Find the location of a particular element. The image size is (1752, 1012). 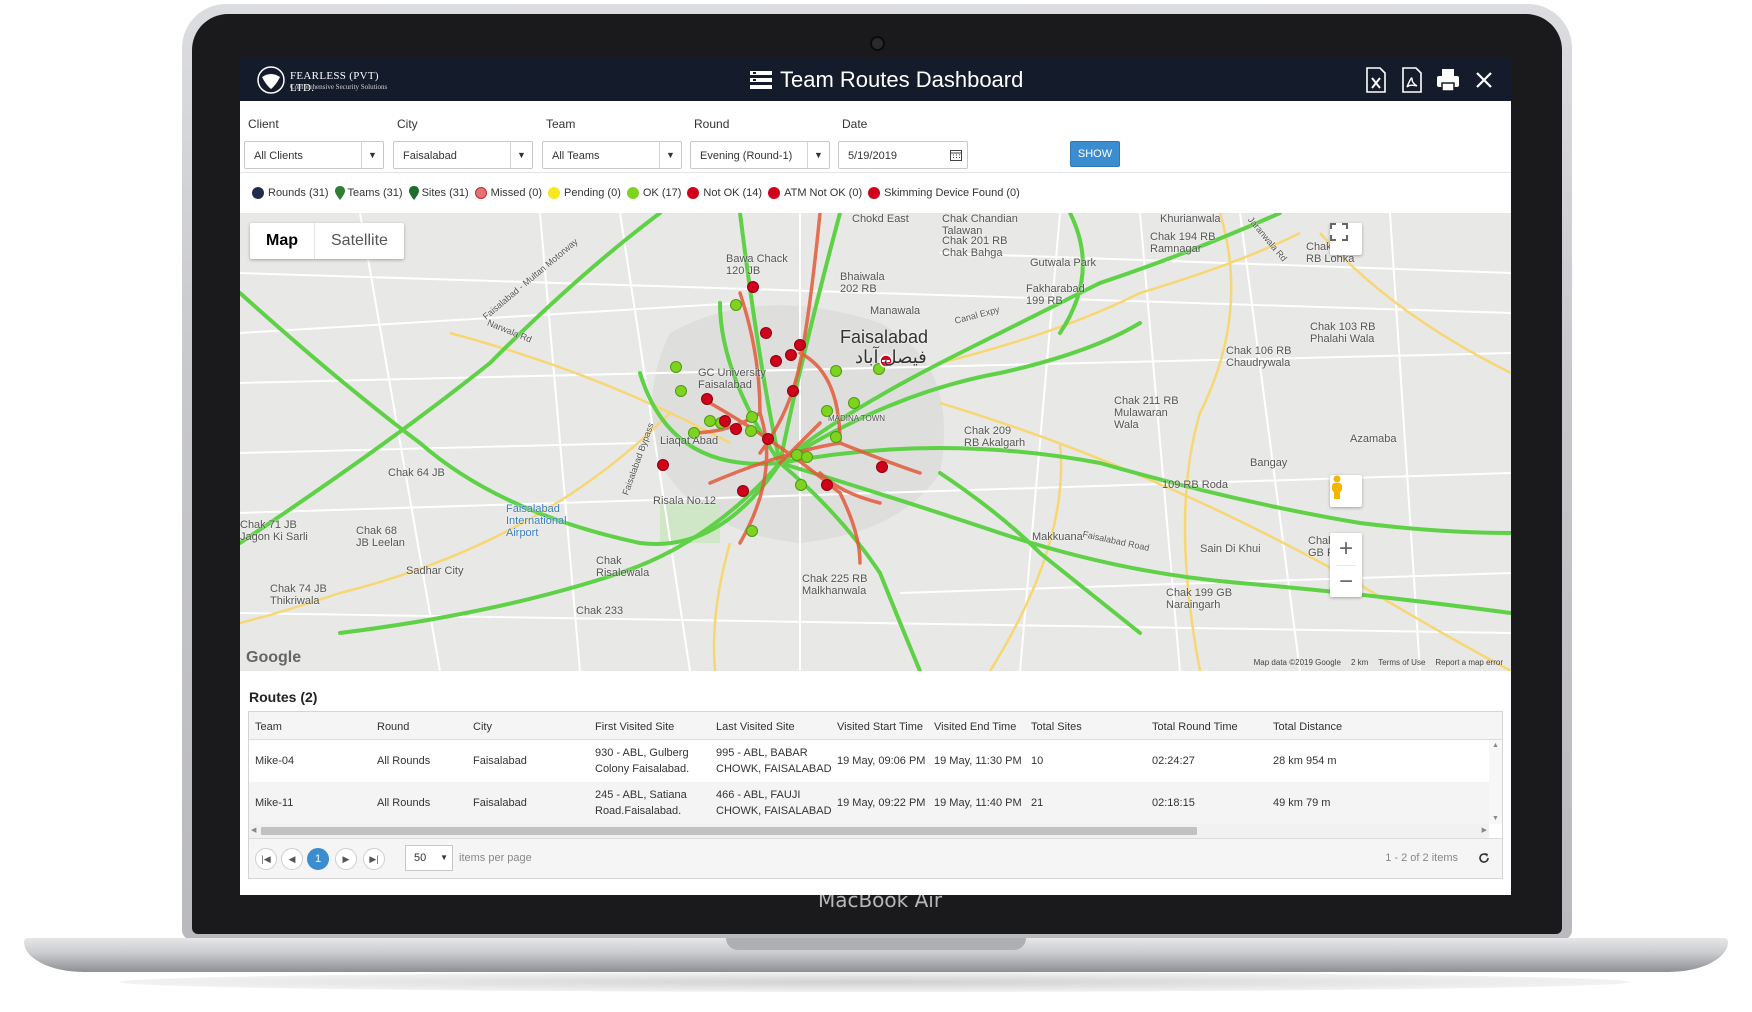

atm-not-ok-icon is located at coordinates (774, 193).